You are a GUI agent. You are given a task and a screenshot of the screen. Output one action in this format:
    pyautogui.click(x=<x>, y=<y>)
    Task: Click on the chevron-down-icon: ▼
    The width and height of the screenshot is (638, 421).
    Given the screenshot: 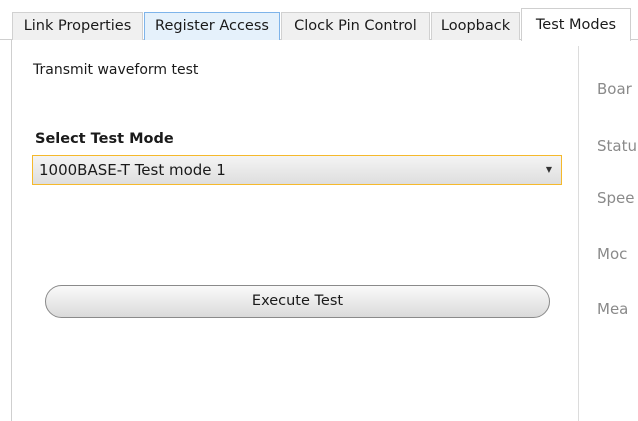 What is the action you would take?
    pyautogui.click(x=549, y=170)
    